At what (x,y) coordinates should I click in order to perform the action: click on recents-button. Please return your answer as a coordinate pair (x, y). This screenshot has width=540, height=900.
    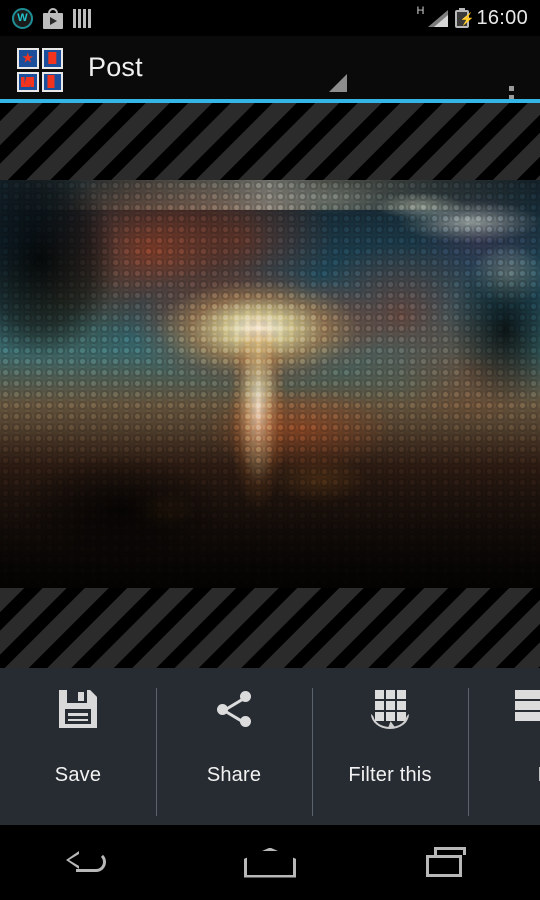
    Looking at the image, I should click on (450, 863).